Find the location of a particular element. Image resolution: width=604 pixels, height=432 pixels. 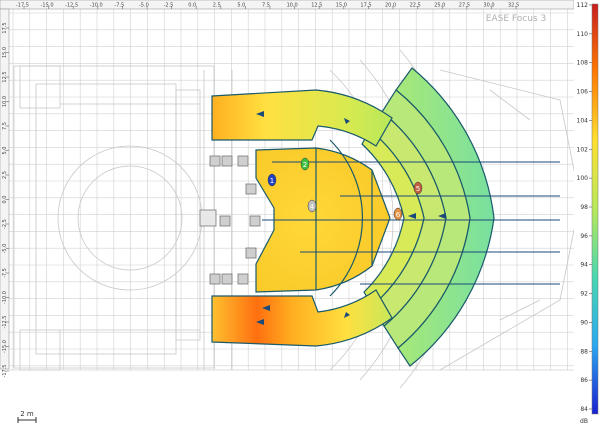

color-scale-label: 110 is located at coordinates (583, 34).